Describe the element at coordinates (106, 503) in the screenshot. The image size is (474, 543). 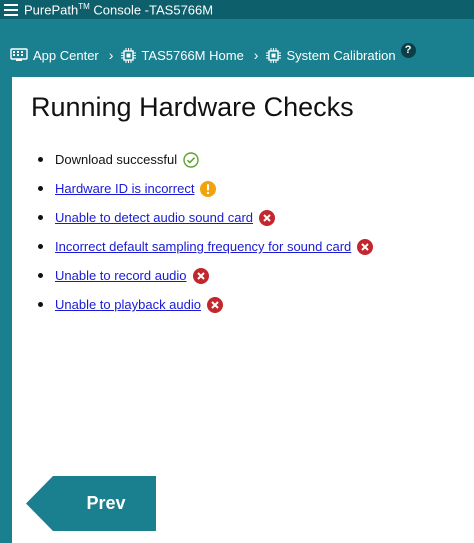
I see `prev-button-label: Prev` at that location.